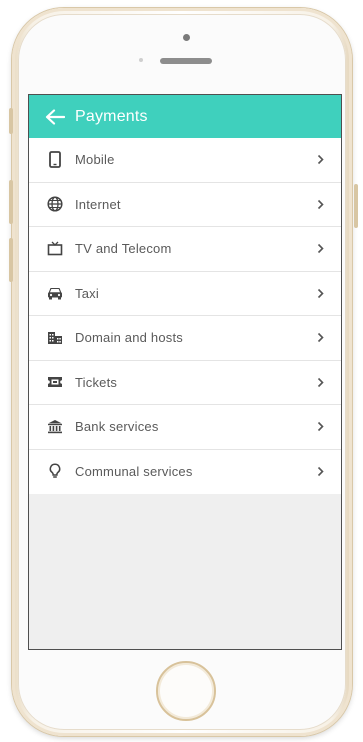 The width and height of the screenshot is (363, 742). Describe the element at coordinates (55, 204) in the screenshot. I see `globe-icon` at that location.